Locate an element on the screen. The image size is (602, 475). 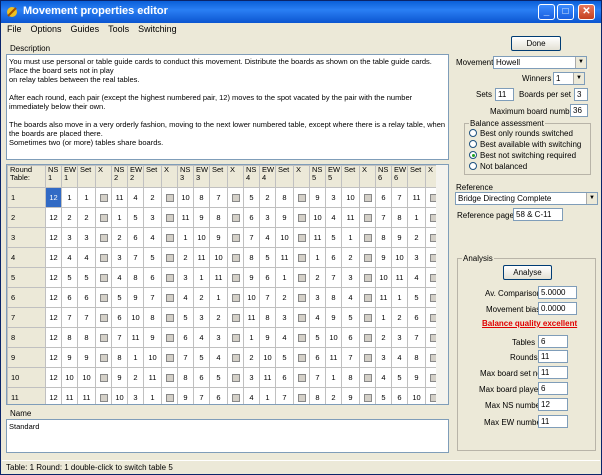
radio-not-balanced: Not balanced is located at coordinates (498, 166).